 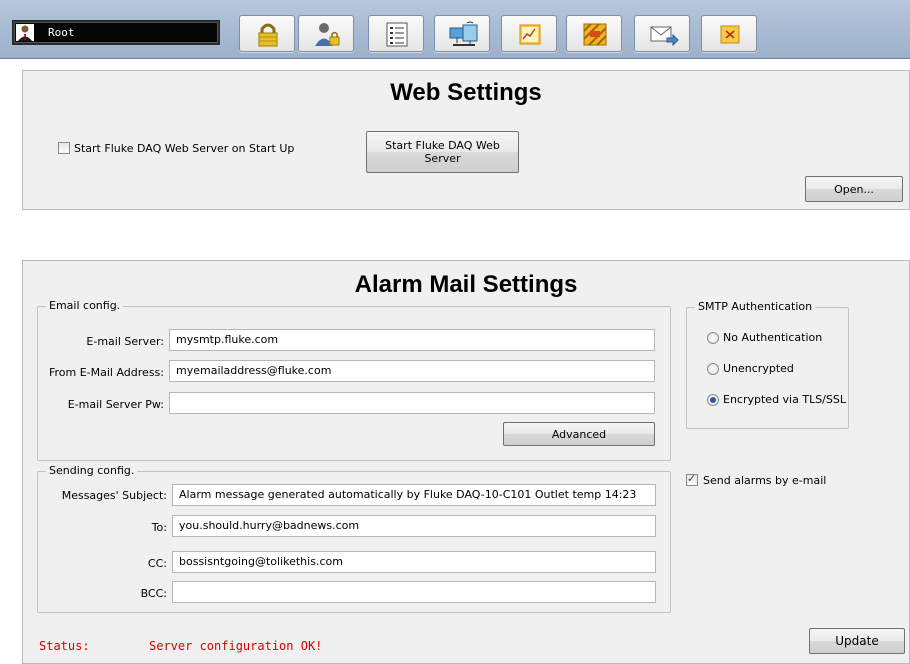 I want to click on update-button: Update, so click(x=857, y=641).